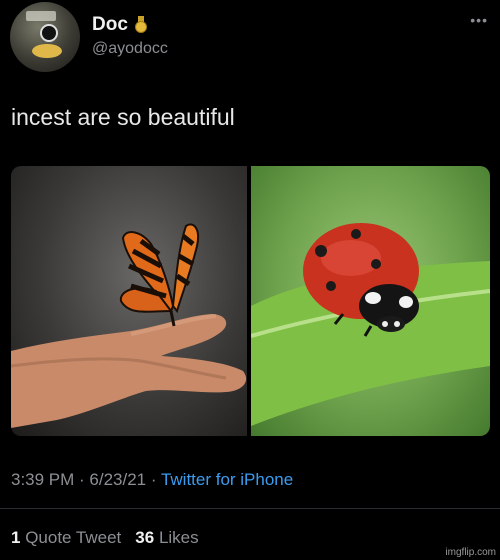  What do you see at coordinates (250, 508) in the screenshot?
I see `divider` at bounding box center [250, 508].